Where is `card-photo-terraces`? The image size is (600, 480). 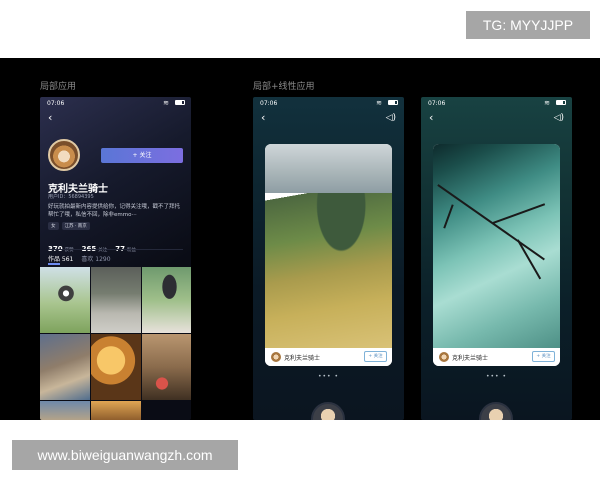
card-photo-terraces is located at coordinates (328, 246).